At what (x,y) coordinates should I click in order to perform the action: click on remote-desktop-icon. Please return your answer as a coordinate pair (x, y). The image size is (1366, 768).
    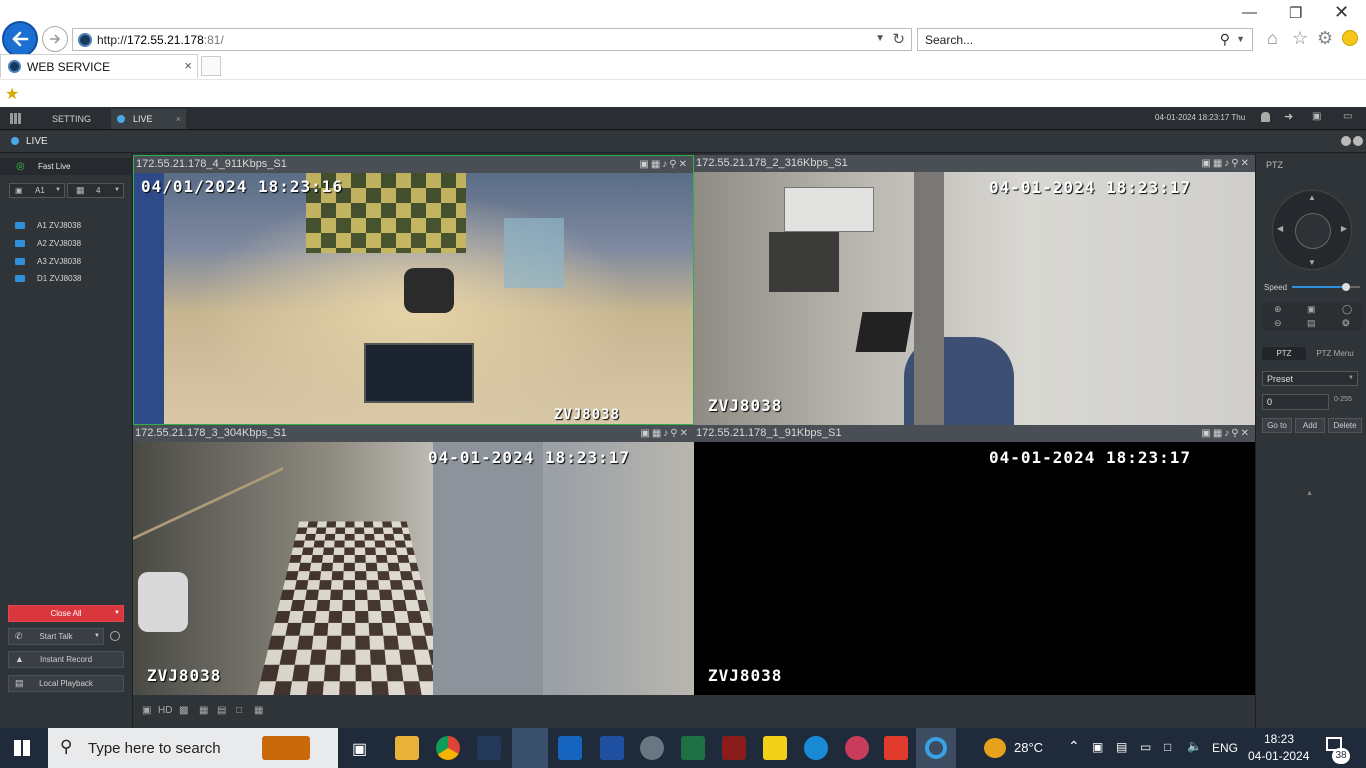
    Looking at the image, I should click on (570, 748).